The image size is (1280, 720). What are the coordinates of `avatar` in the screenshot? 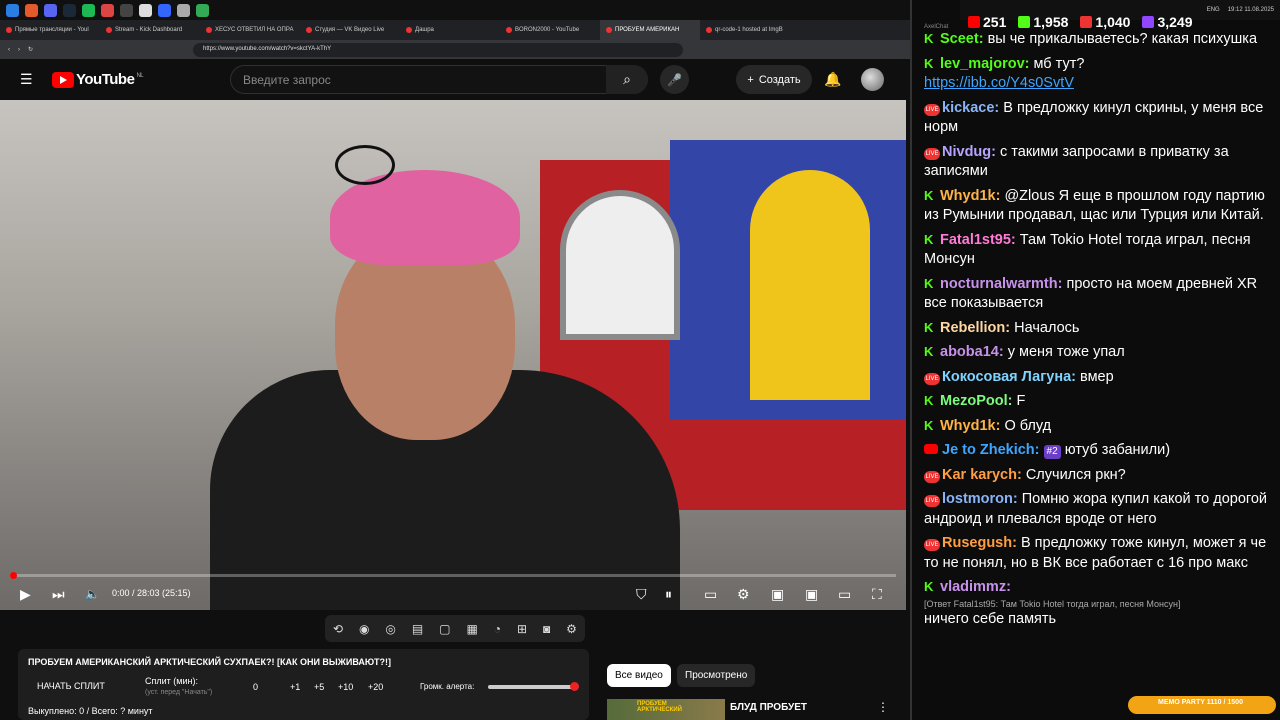 It's located at (872, 79).